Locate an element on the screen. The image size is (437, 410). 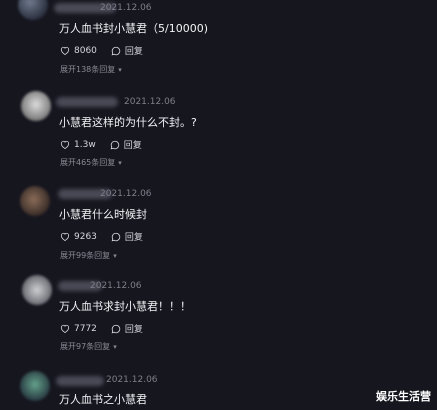
expand-replies-button: 展开138条回复 ▾ is located at coordinates (91, 69).